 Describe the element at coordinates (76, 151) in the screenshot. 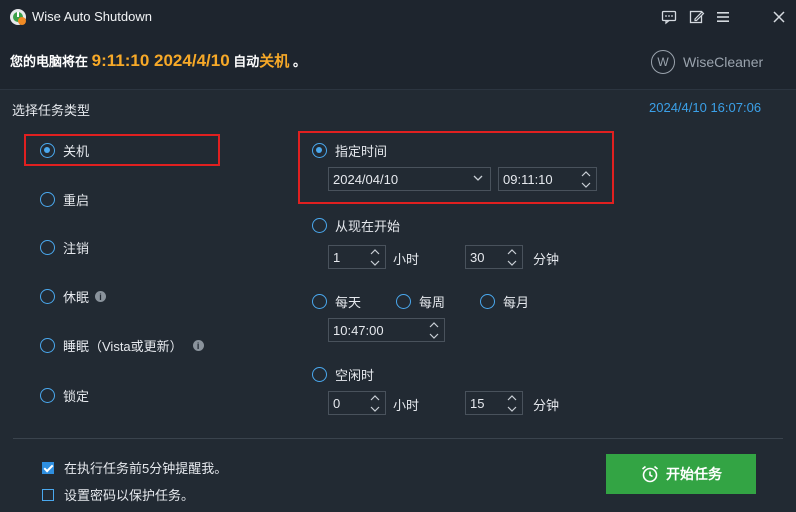

I see `radio-label: 关机` at that location.